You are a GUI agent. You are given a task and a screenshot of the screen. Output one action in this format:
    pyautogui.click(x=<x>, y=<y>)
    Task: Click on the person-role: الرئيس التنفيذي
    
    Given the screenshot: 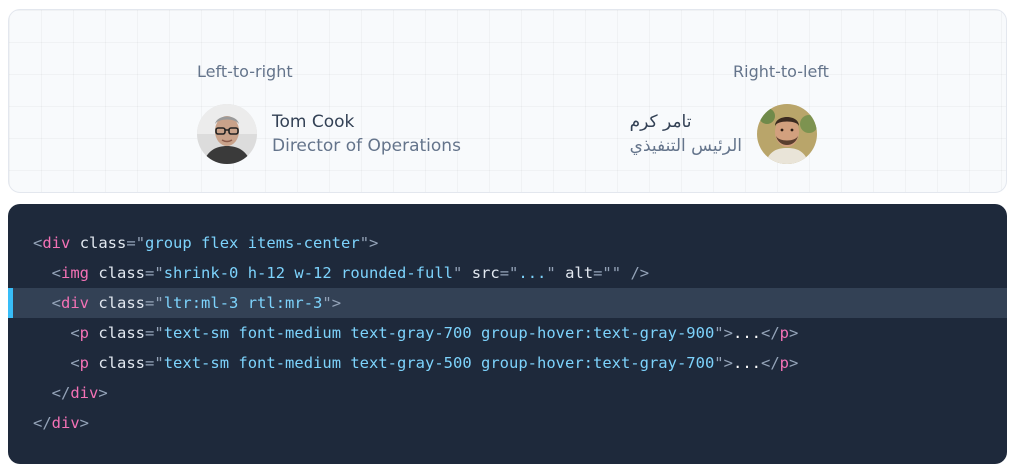 What is the action you would take?
    pyautogui.click(x=685, y=146)
    